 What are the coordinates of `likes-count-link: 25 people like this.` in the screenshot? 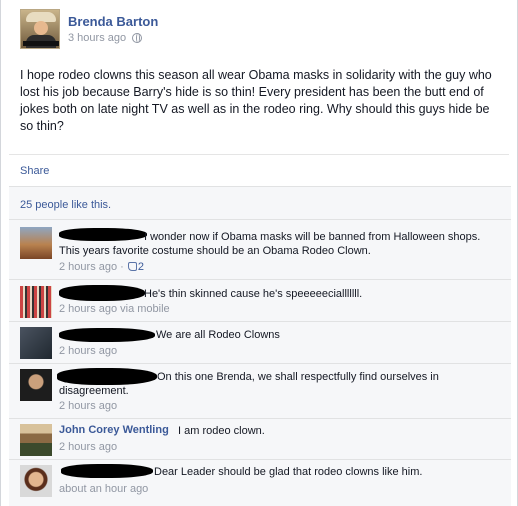 It's located at (65, 205).